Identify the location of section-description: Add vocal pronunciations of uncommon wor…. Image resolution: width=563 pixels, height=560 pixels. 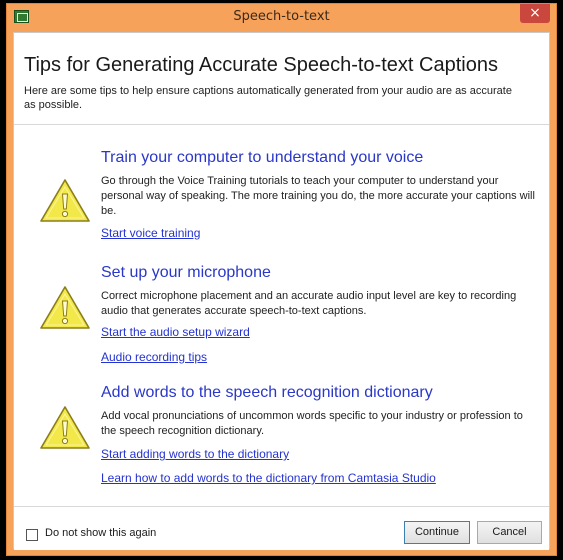
(312, 423).